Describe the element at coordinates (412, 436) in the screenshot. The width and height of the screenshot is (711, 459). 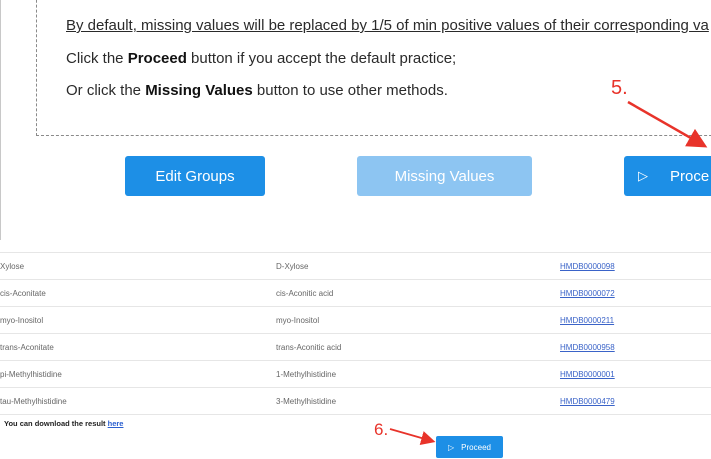
I see `step-6-arrow` at that location.